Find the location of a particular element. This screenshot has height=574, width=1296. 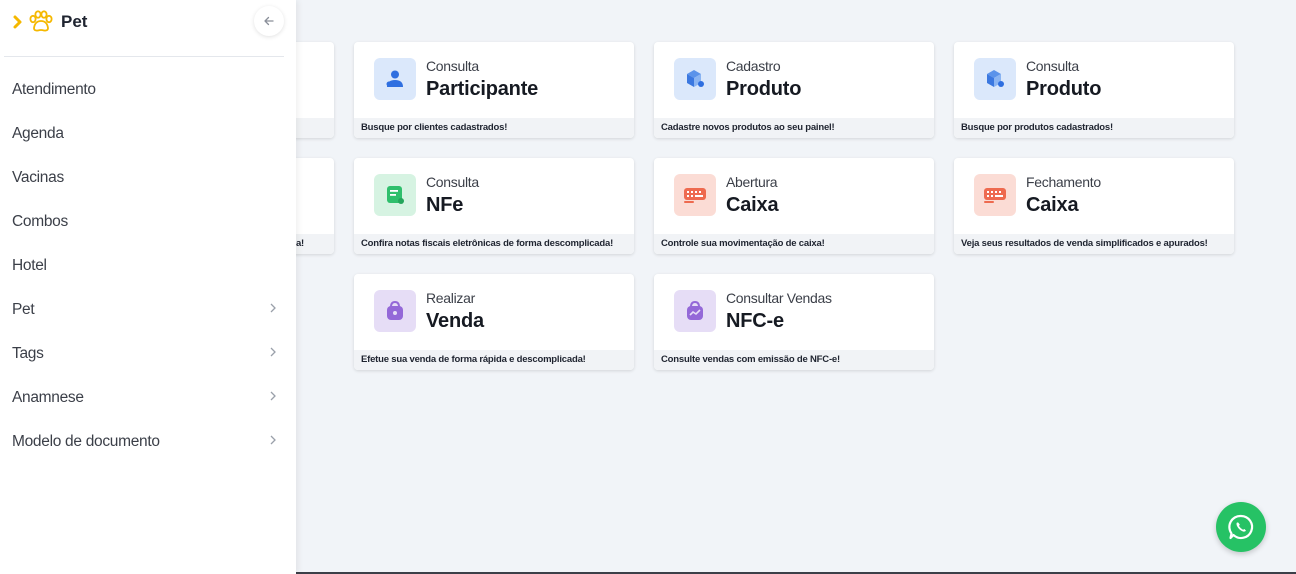

user-icon is located at coordinates (395, 79).